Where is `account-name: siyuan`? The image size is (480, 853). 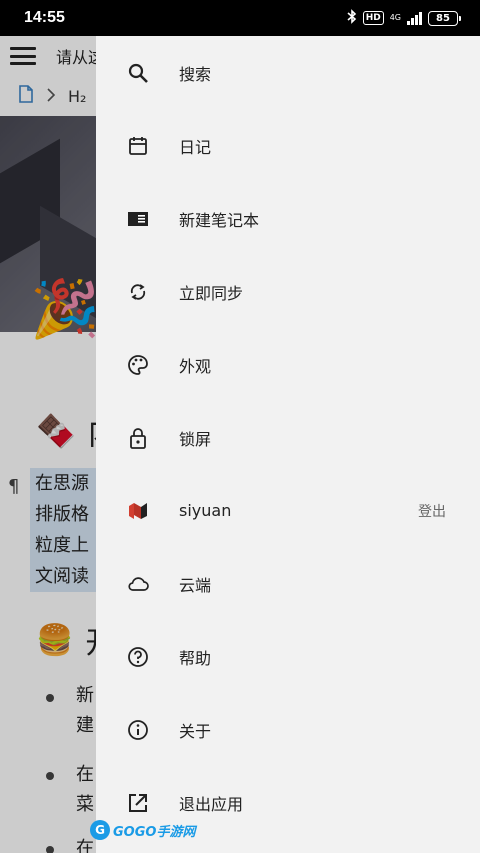 account-name: siyuan is located at coordinates (205, 510).